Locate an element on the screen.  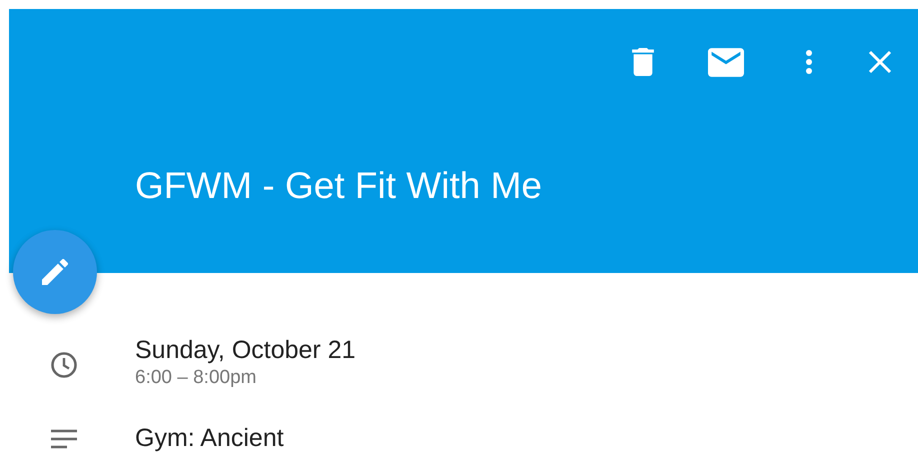
trash-icon is located at coordinates (642, 62).